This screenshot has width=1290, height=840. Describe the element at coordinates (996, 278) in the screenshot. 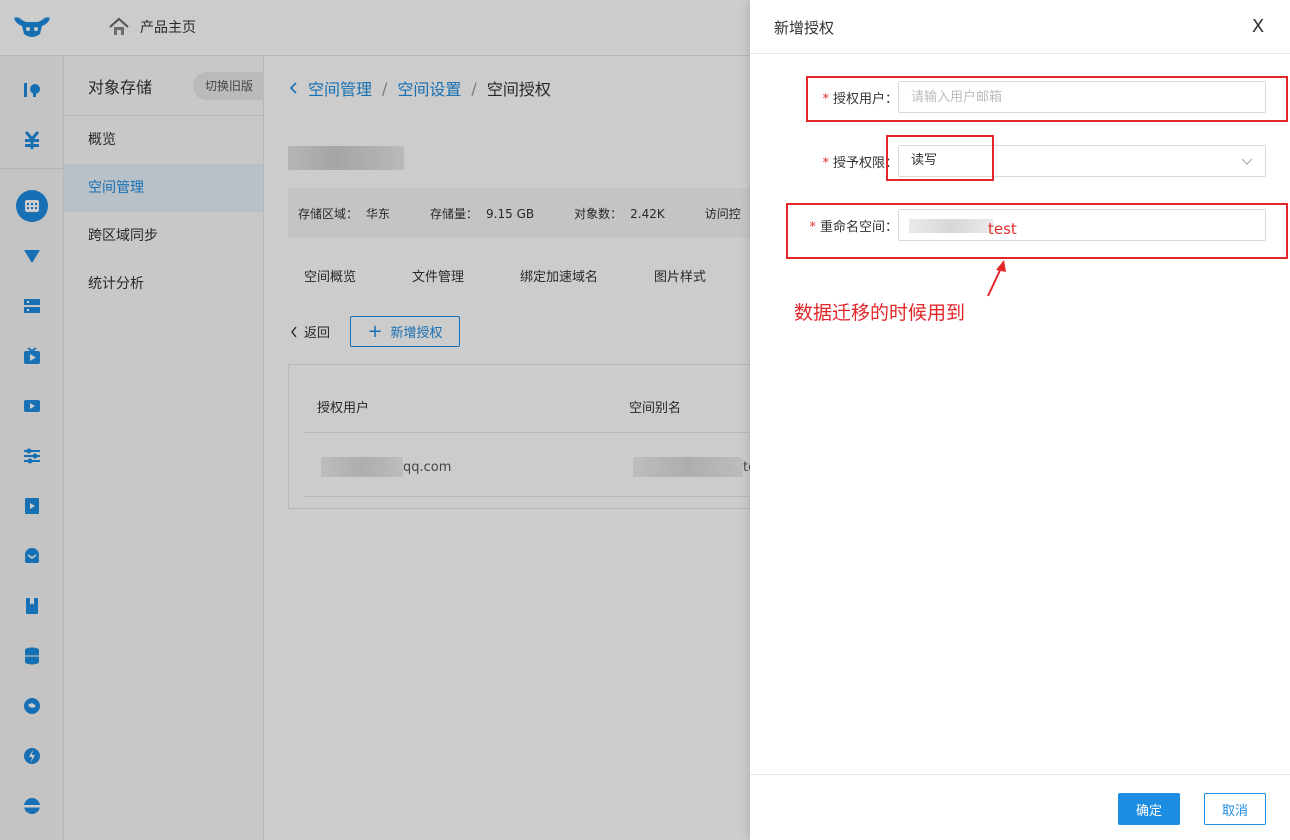

I see `annotation-arrow-icon` at that location.